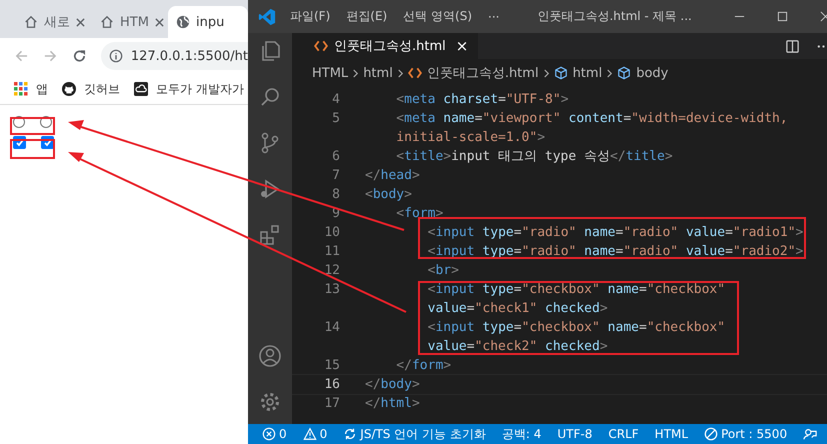 This screenshot has height=444, width=827. I want to click on account-icon, so click(270, 356).